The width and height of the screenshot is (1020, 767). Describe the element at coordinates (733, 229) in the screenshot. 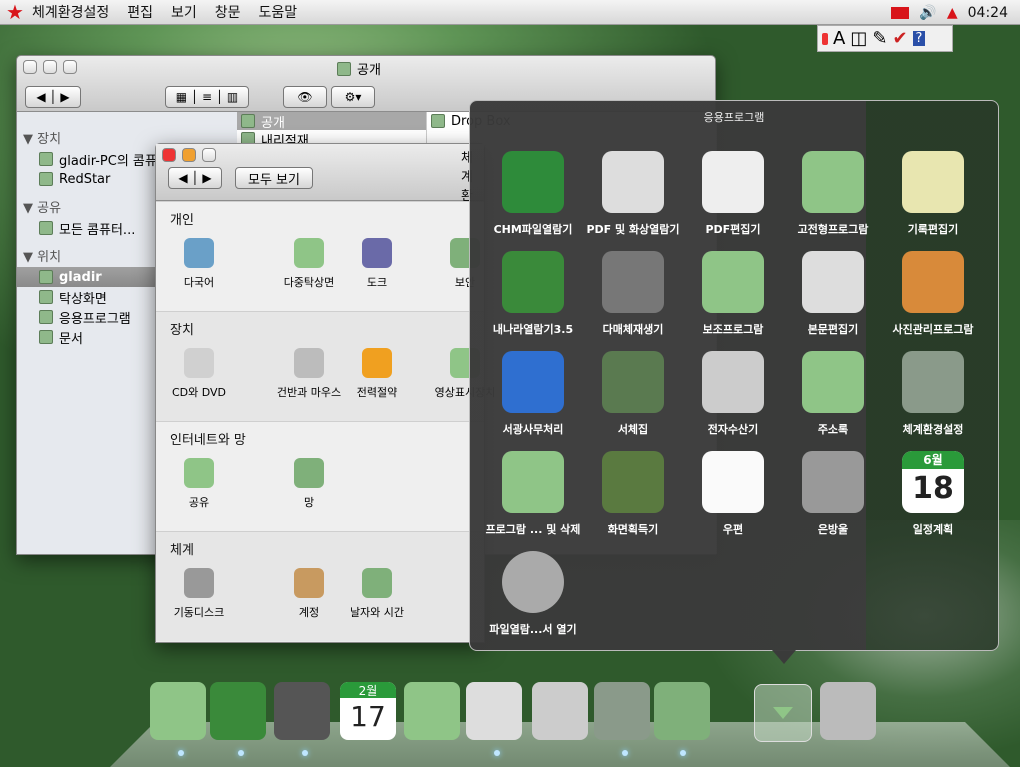

I see `app-label: PDF편집기` at that location.